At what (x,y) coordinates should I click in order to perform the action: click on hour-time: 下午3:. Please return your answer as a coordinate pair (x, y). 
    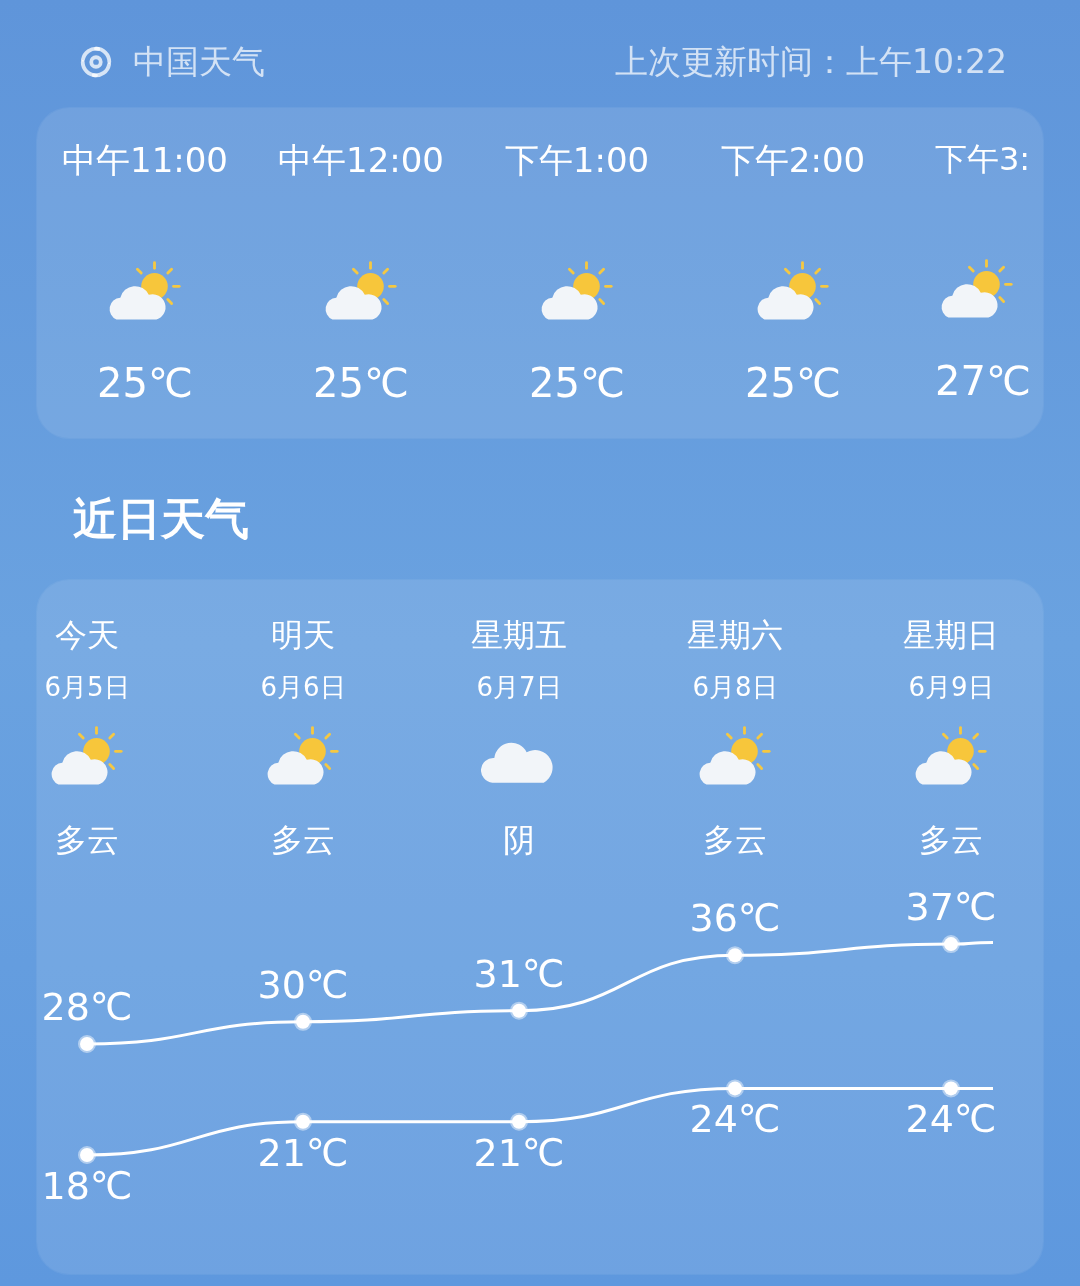
    Looking at the image, I should click on (983, 159).